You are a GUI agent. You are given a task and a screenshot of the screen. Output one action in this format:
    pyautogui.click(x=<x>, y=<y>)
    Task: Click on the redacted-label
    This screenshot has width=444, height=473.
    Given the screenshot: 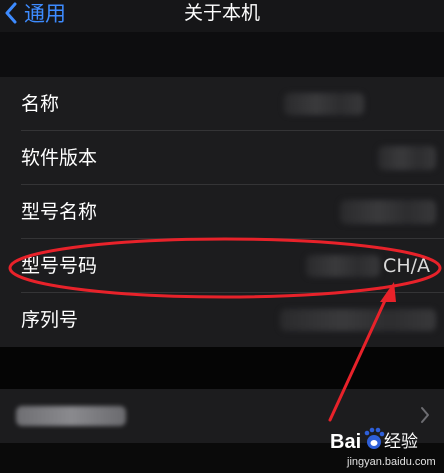 What is the action you would take?
    pyautogui.click(x=71, y=416)
    